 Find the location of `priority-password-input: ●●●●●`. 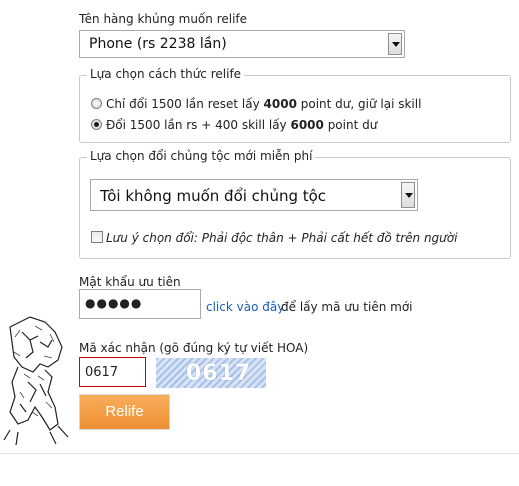

priority-password-input: ●●●●● is located at coordinates (140, 304).